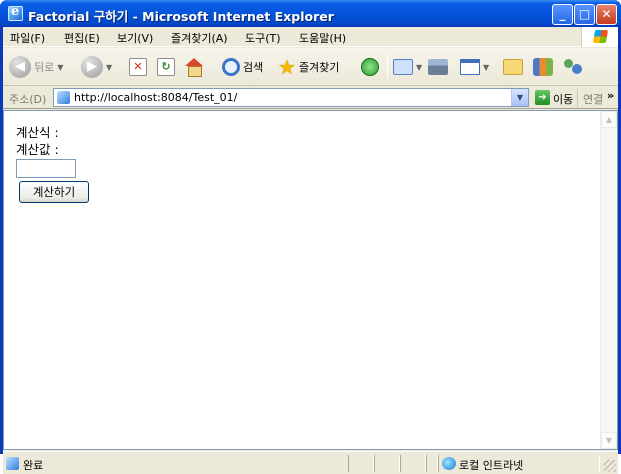  I want to click on back-icon: ◀, so click(20, 67).